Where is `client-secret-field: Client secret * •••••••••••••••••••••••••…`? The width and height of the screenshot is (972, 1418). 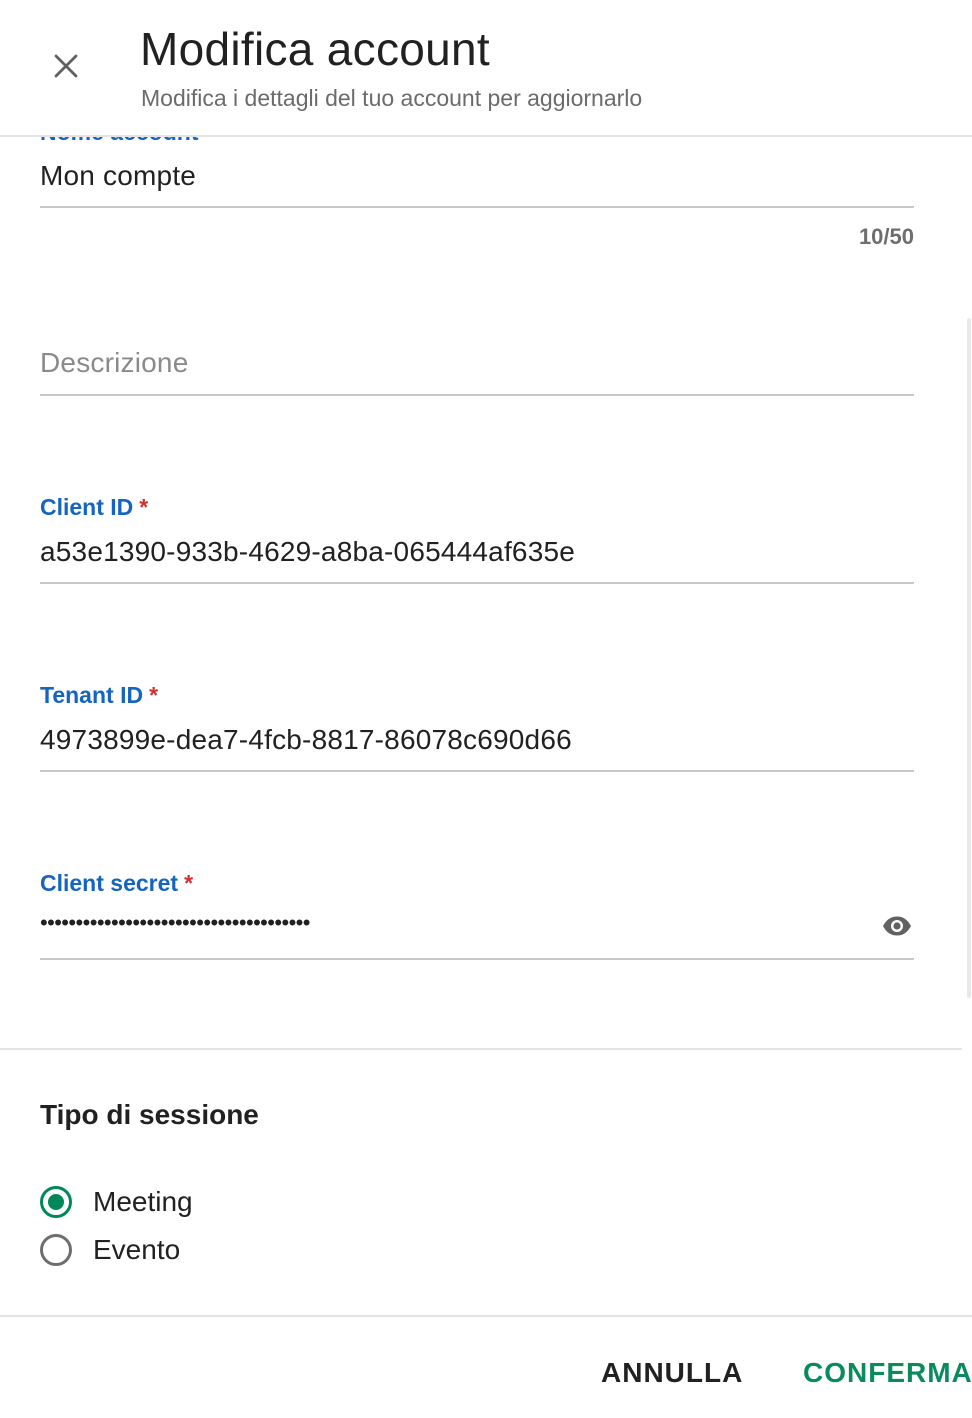 client-secret-field: Client secret * •••••••••••••••••••••••••… is located at coordinates (477, 913).